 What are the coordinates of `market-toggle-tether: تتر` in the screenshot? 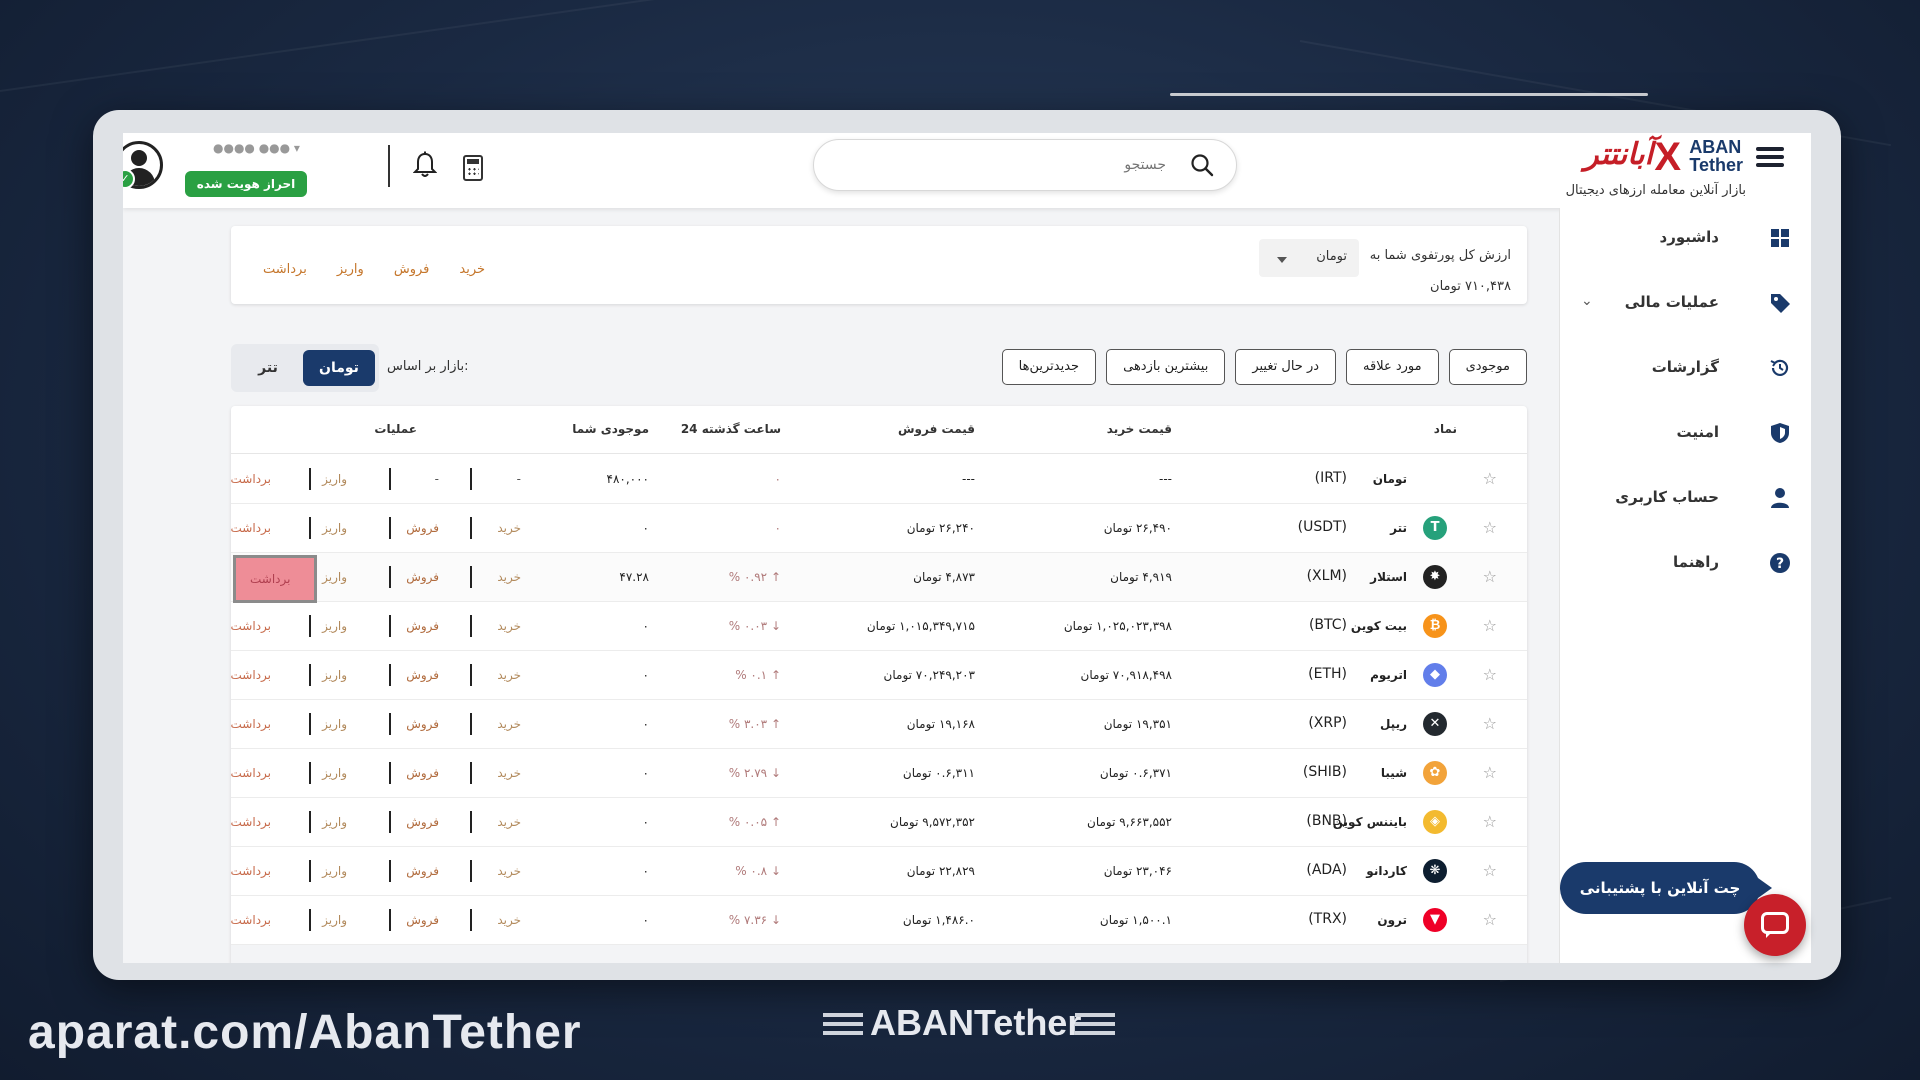 It's located at (268, 368).